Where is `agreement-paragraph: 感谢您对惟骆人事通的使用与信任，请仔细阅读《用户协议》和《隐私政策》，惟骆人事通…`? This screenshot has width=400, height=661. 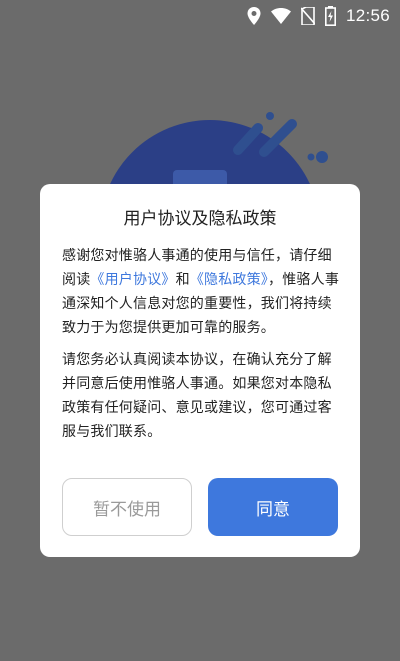
agreement-paragraph: 感谢您对惟骆人事通的使用与信任，请仔细阅读《用户协议》和《隐私政策》，惟骆人事通… is located at coordinates (202, 292).